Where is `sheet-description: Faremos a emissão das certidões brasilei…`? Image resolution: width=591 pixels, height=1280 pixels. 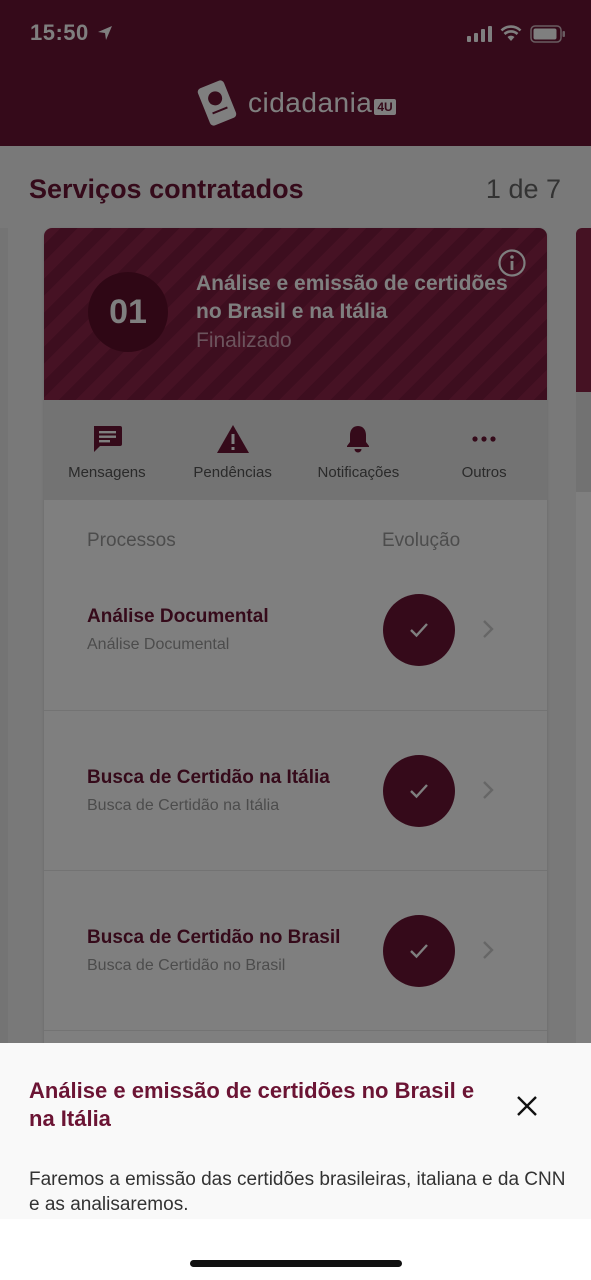
sheet-description: Faremos a emissão das certidões brasilei… is located at coordinates (297, 1192).